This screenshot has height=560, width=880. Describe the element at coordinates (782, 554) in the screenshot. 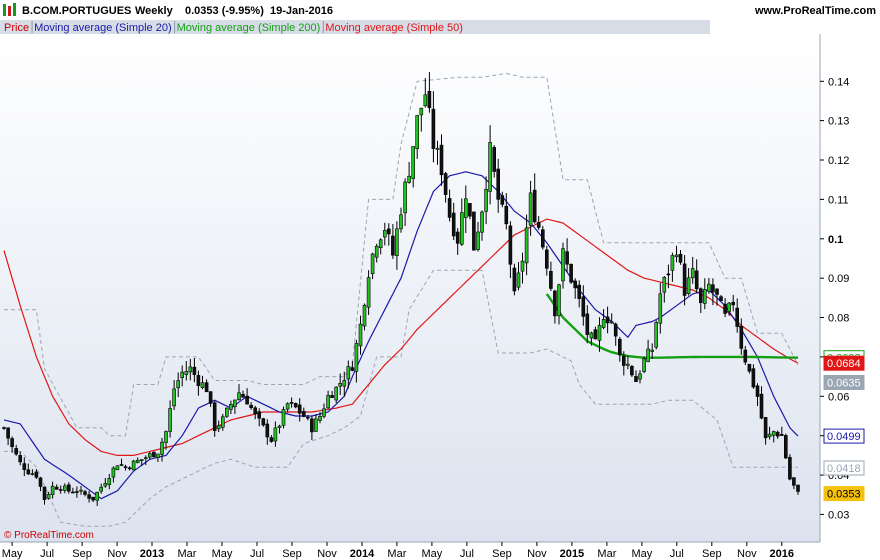

I see `x-tick-label: 2016` at that location.